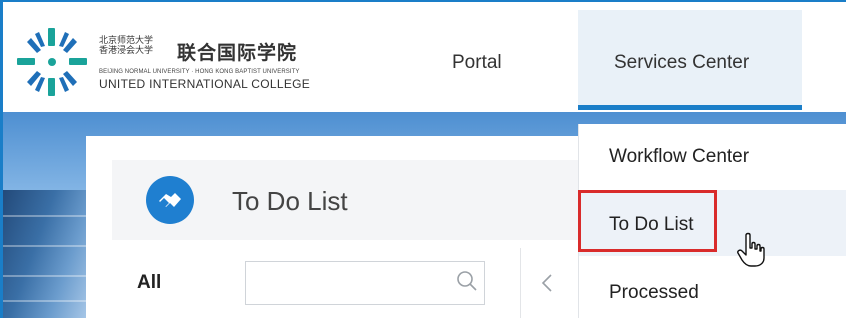 Image resolution: width=846 pixels, height=318 pixels. I want to click on handshake-icon, so click(170, 200).